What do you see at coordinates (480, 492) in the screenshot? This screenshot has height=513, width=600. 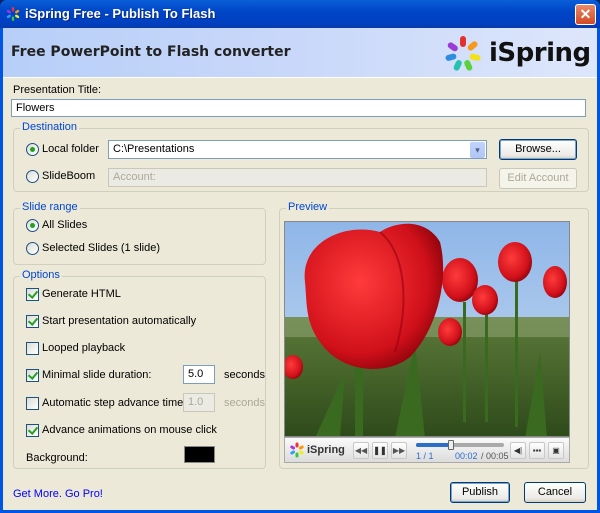 I see `publish-button: Publish` at bounding box center [480, 492].